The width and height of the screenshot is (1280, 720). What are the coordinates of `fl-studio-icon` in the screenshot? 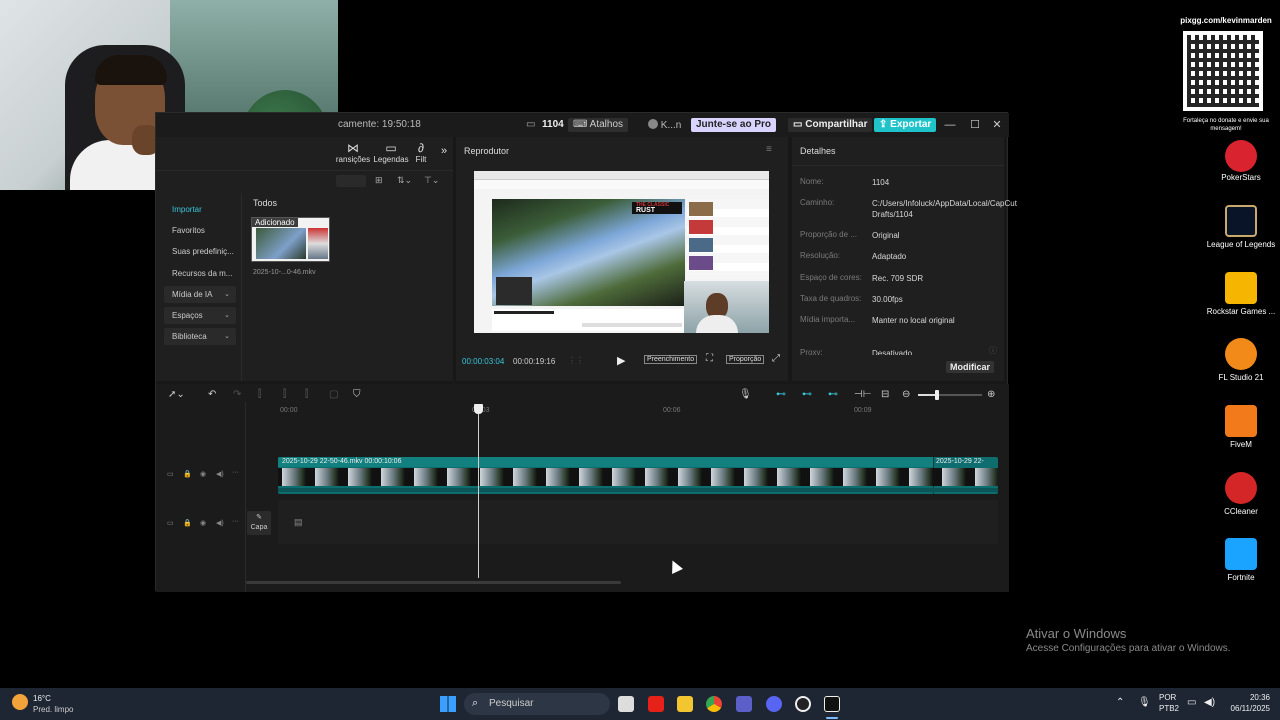 It's located at (1241, 354).